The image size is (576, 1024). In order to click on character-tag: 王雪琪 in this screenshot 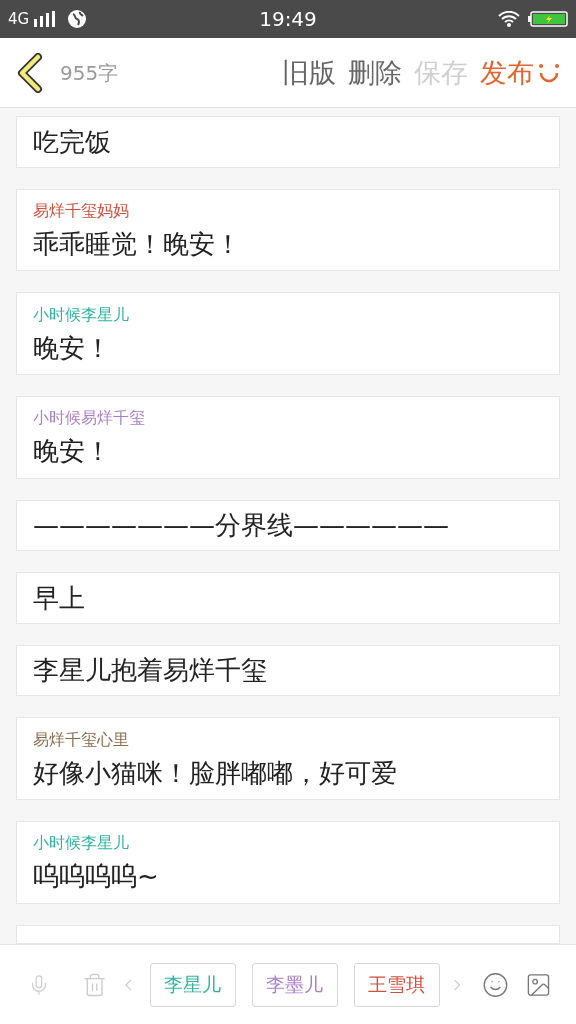, I will do `click(396, 984)`.